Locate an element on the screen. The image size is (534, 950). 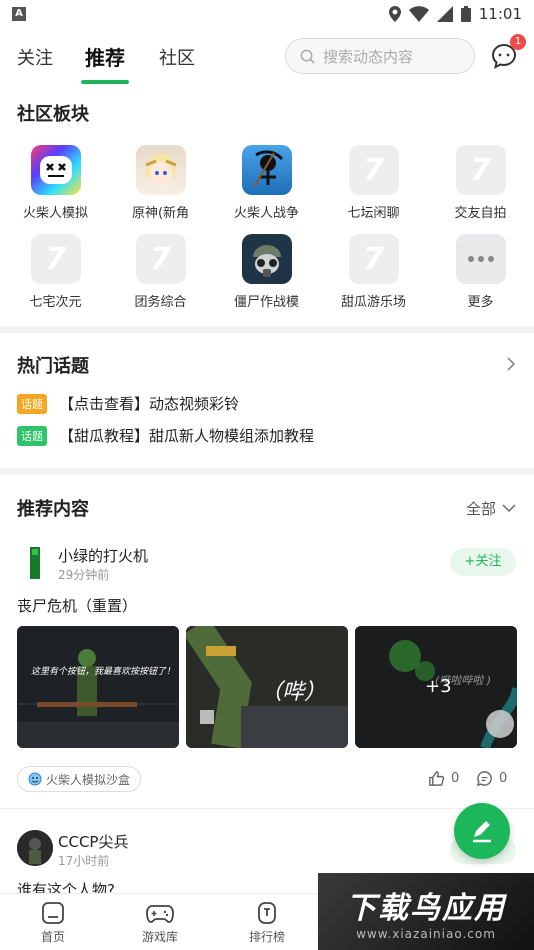
gamepad-icon is located at coordinates (160, 914).